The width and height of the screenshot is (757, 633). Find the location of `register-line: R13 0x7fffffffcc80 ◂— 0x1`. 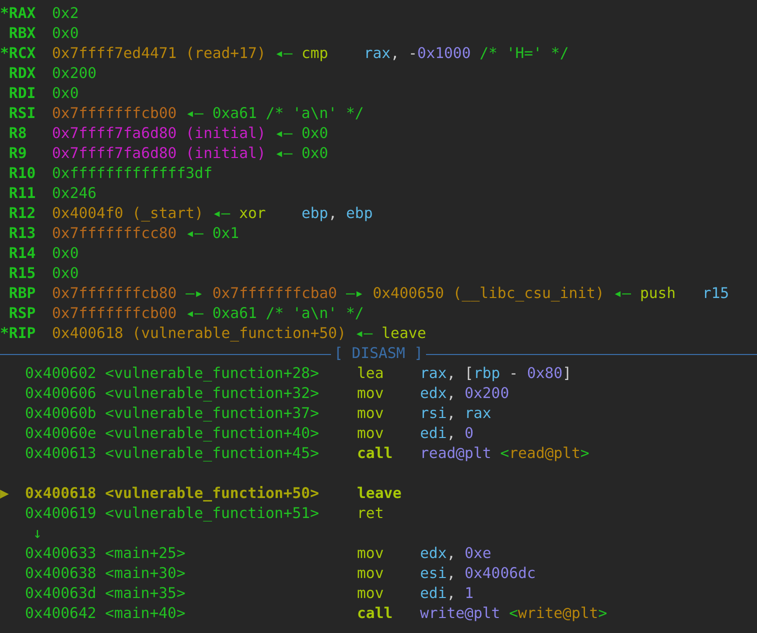

register-line: R13 0x7fffffffcc80 ◂— 0x1 is located at coordinates (124, 234).